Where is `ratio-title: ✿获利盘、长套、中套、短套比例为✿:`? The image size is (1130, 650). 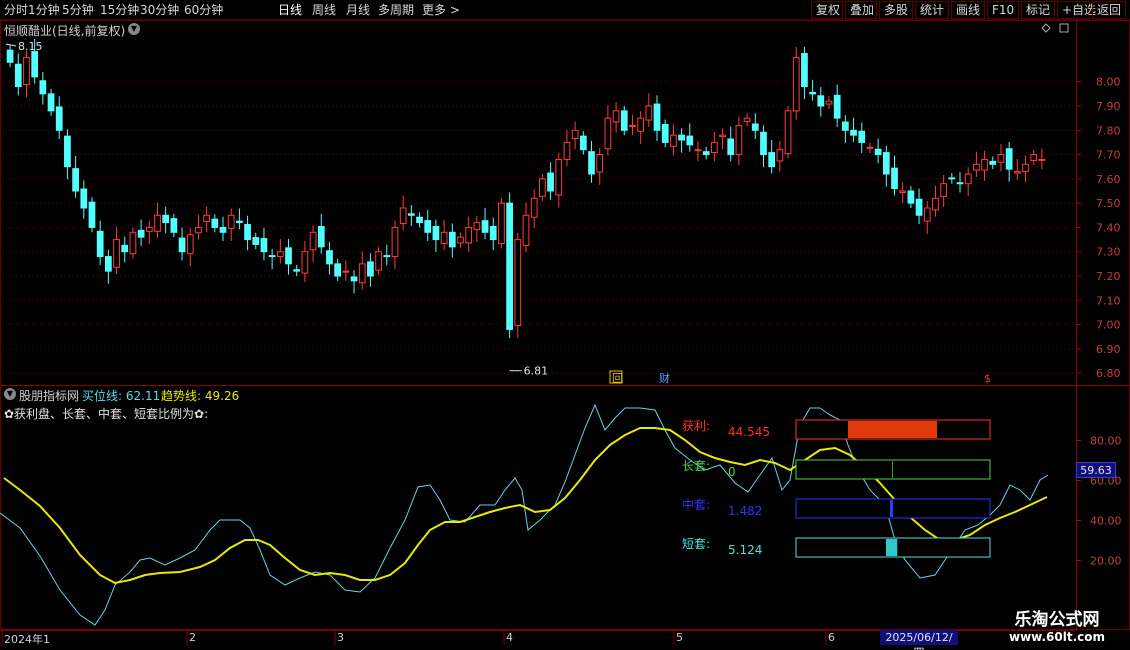 ratio-title: ✿获利盘、长套、中套、短套比例为✿: is located at coordinates (106, 414).